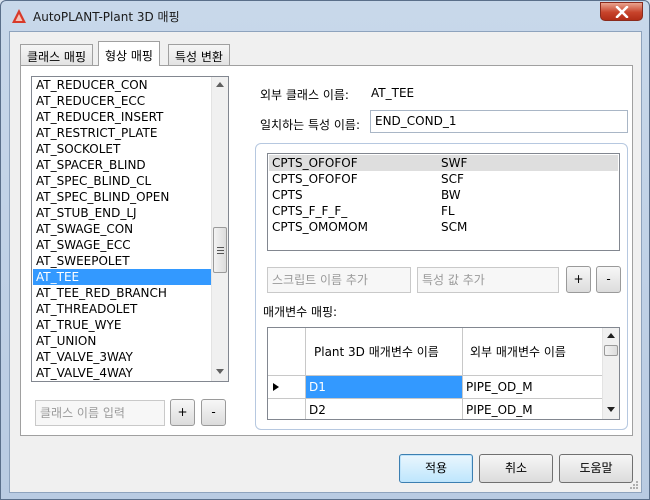  I want to click on class-name-input: 클래스 이름 입력, so click(100, 413).